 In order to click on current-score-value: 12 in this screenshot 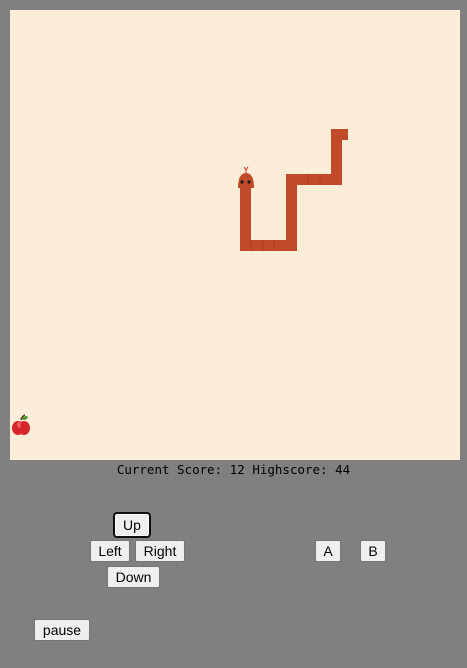, I will do `click(237, 469)`.